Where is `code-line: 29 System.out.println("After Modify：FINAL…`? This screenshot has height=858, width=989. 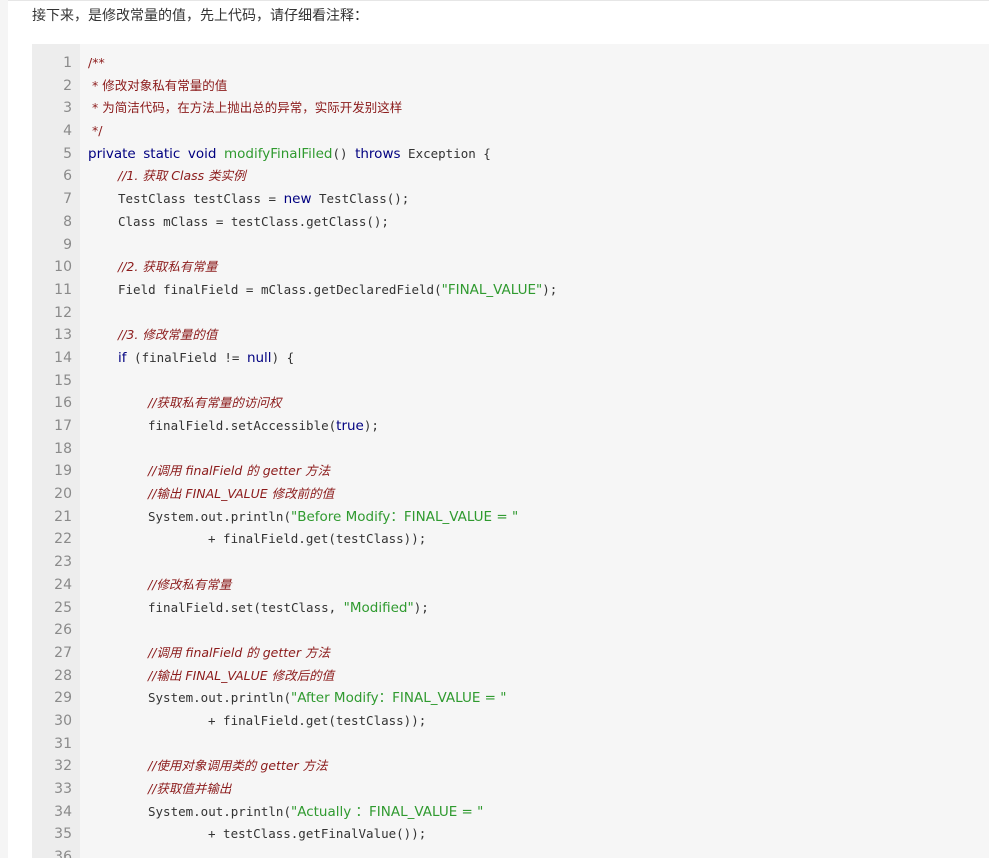
code-line: 29 System.out.println("After Modify：FINAL… is located at coordinates (510, 698).